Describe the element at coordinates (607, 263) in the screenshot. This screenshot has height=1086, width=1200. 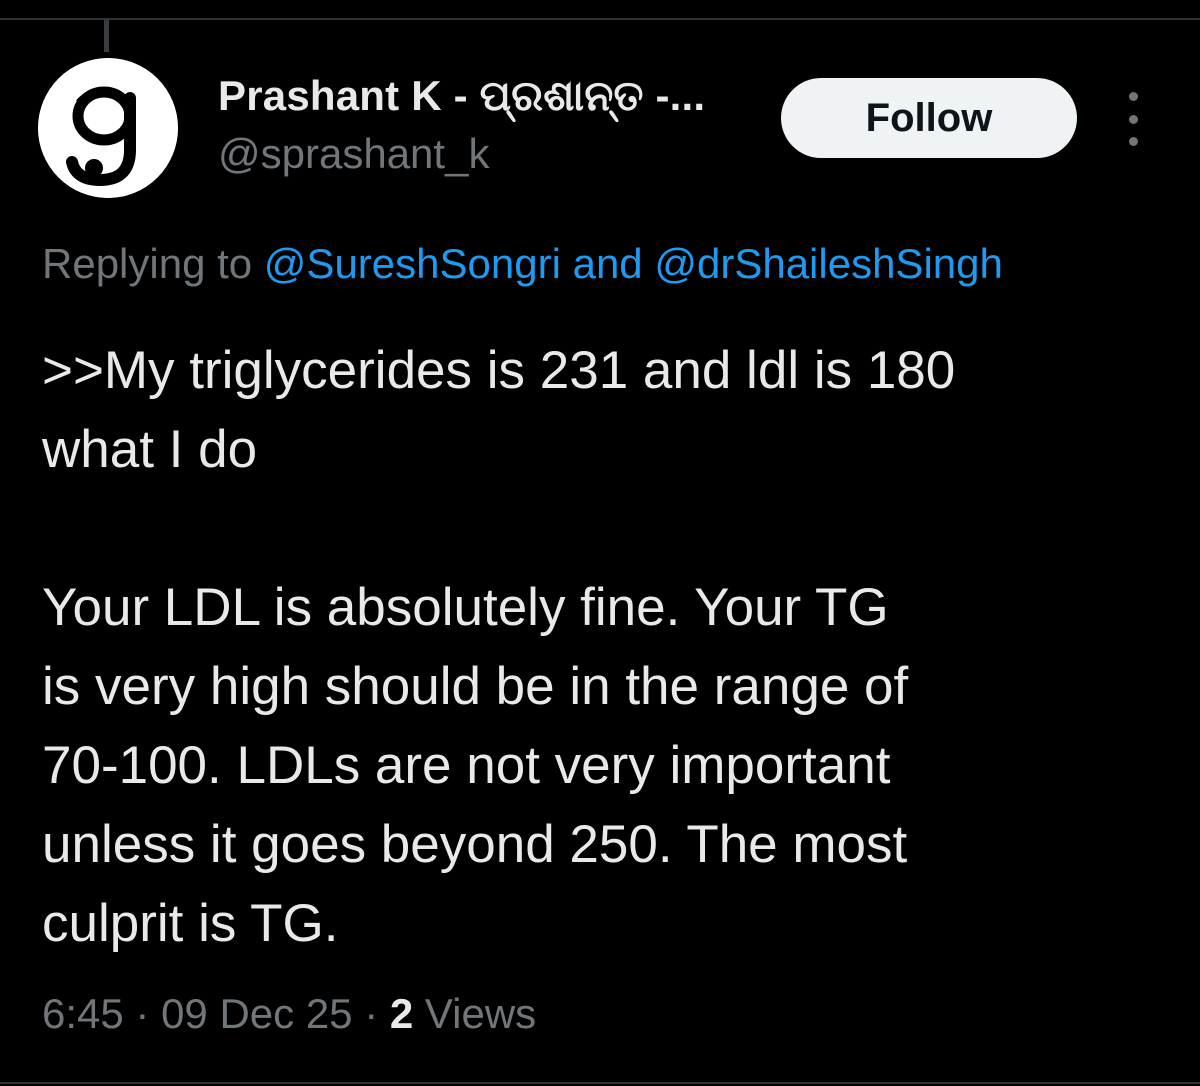
I see `mention-conjunction: and` at that location.